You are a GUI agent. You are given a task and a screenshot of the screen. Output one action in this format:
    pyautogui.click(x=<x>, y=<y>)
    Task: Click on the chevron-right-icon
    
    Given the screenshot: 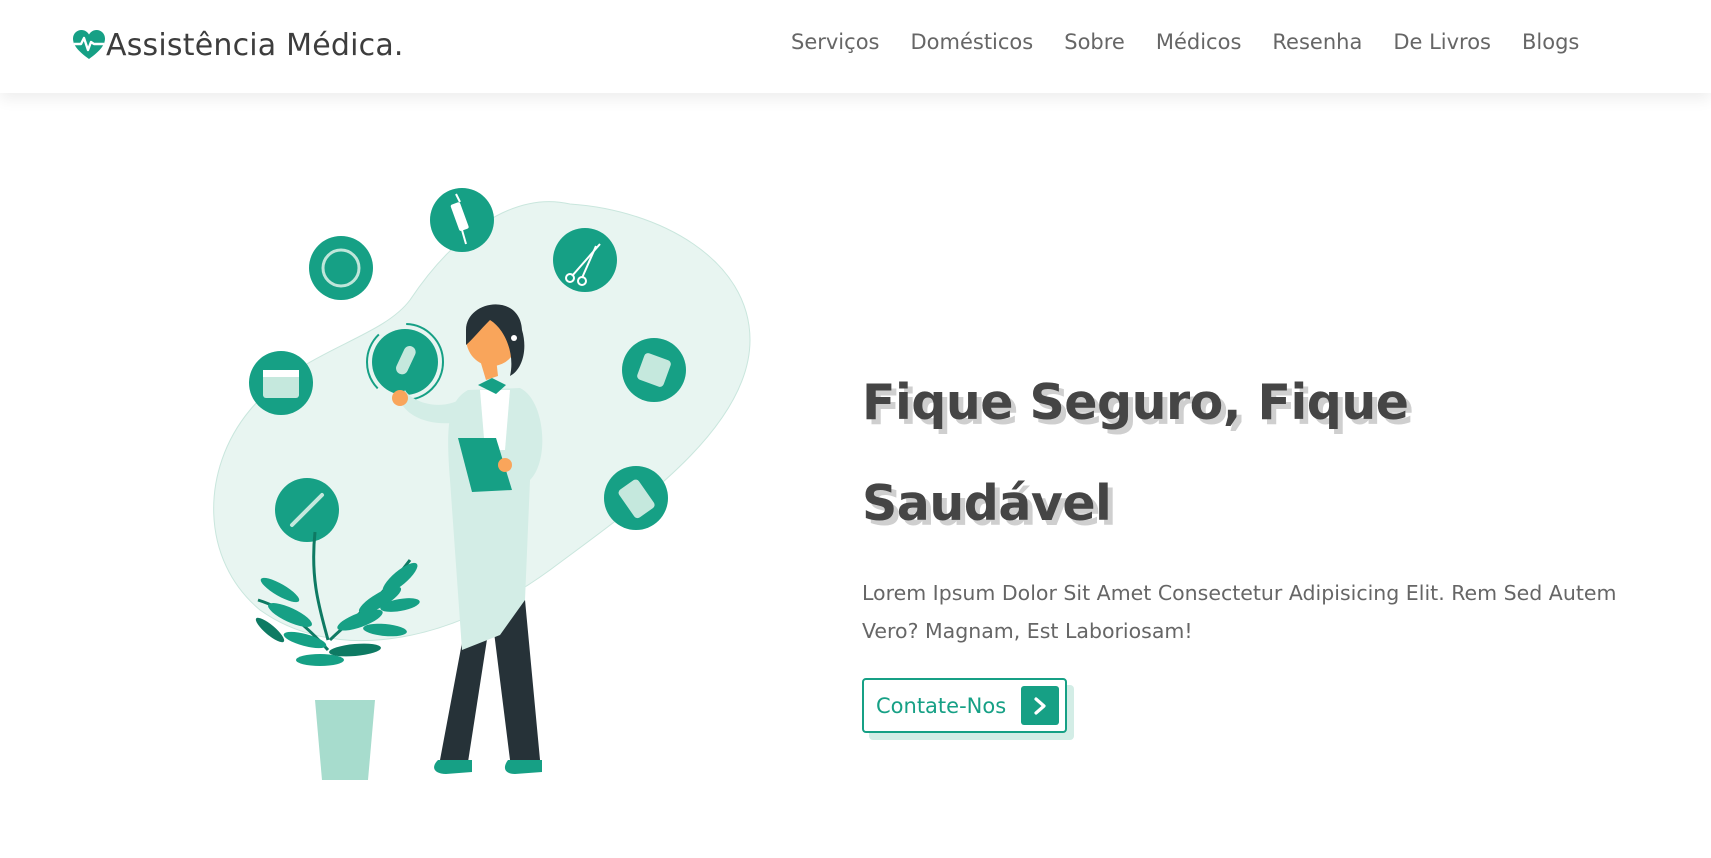 What is the action you would take?
    pyautogui.click(x=1040, y=705)
    